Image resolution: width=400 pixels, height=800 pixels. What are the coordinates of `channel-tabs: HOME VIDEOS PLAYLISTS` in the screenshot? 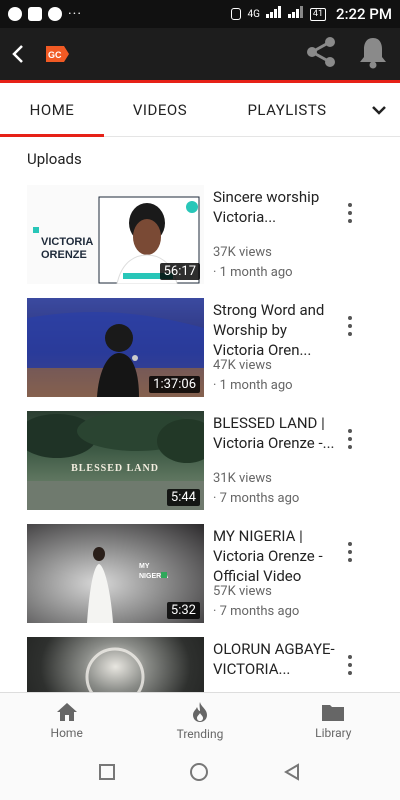 It's located at (200, 110).